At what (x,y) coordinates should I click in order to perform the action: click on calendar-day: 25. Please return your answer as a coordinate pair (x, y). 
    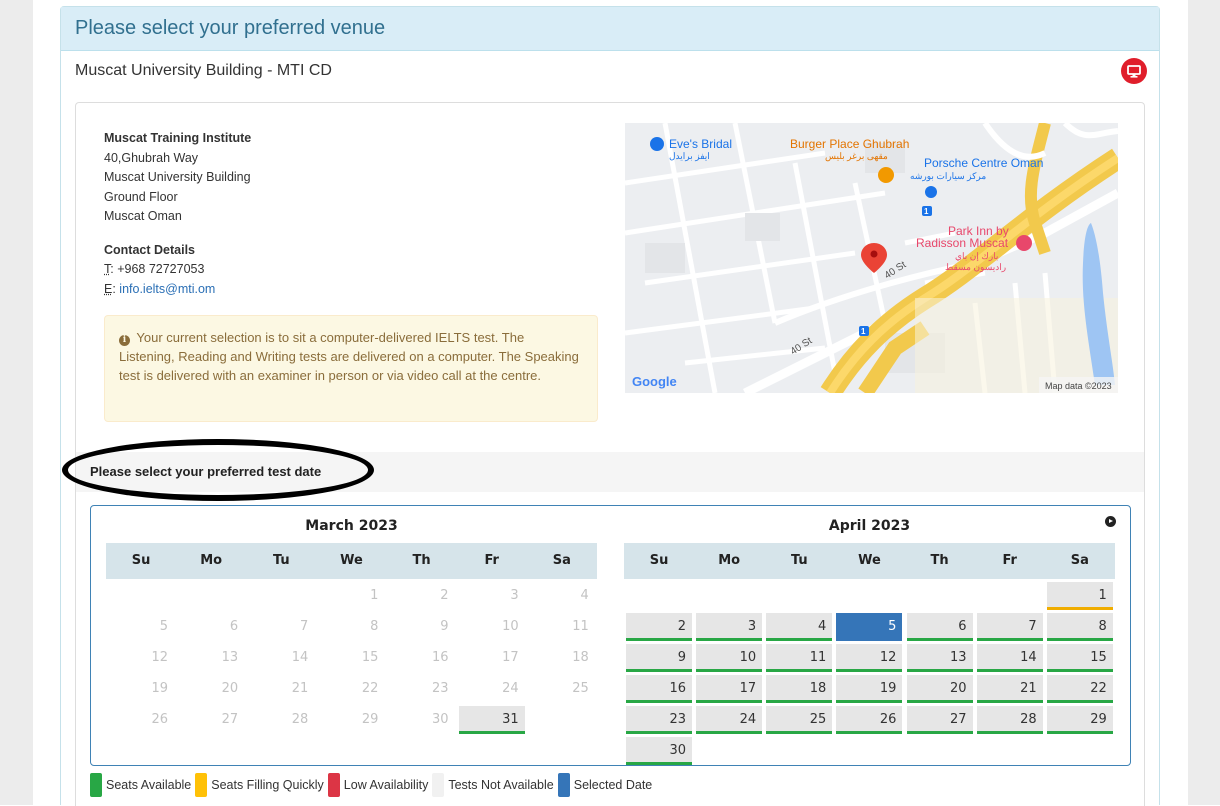
    Looking at the image, I should click on (799, 720).